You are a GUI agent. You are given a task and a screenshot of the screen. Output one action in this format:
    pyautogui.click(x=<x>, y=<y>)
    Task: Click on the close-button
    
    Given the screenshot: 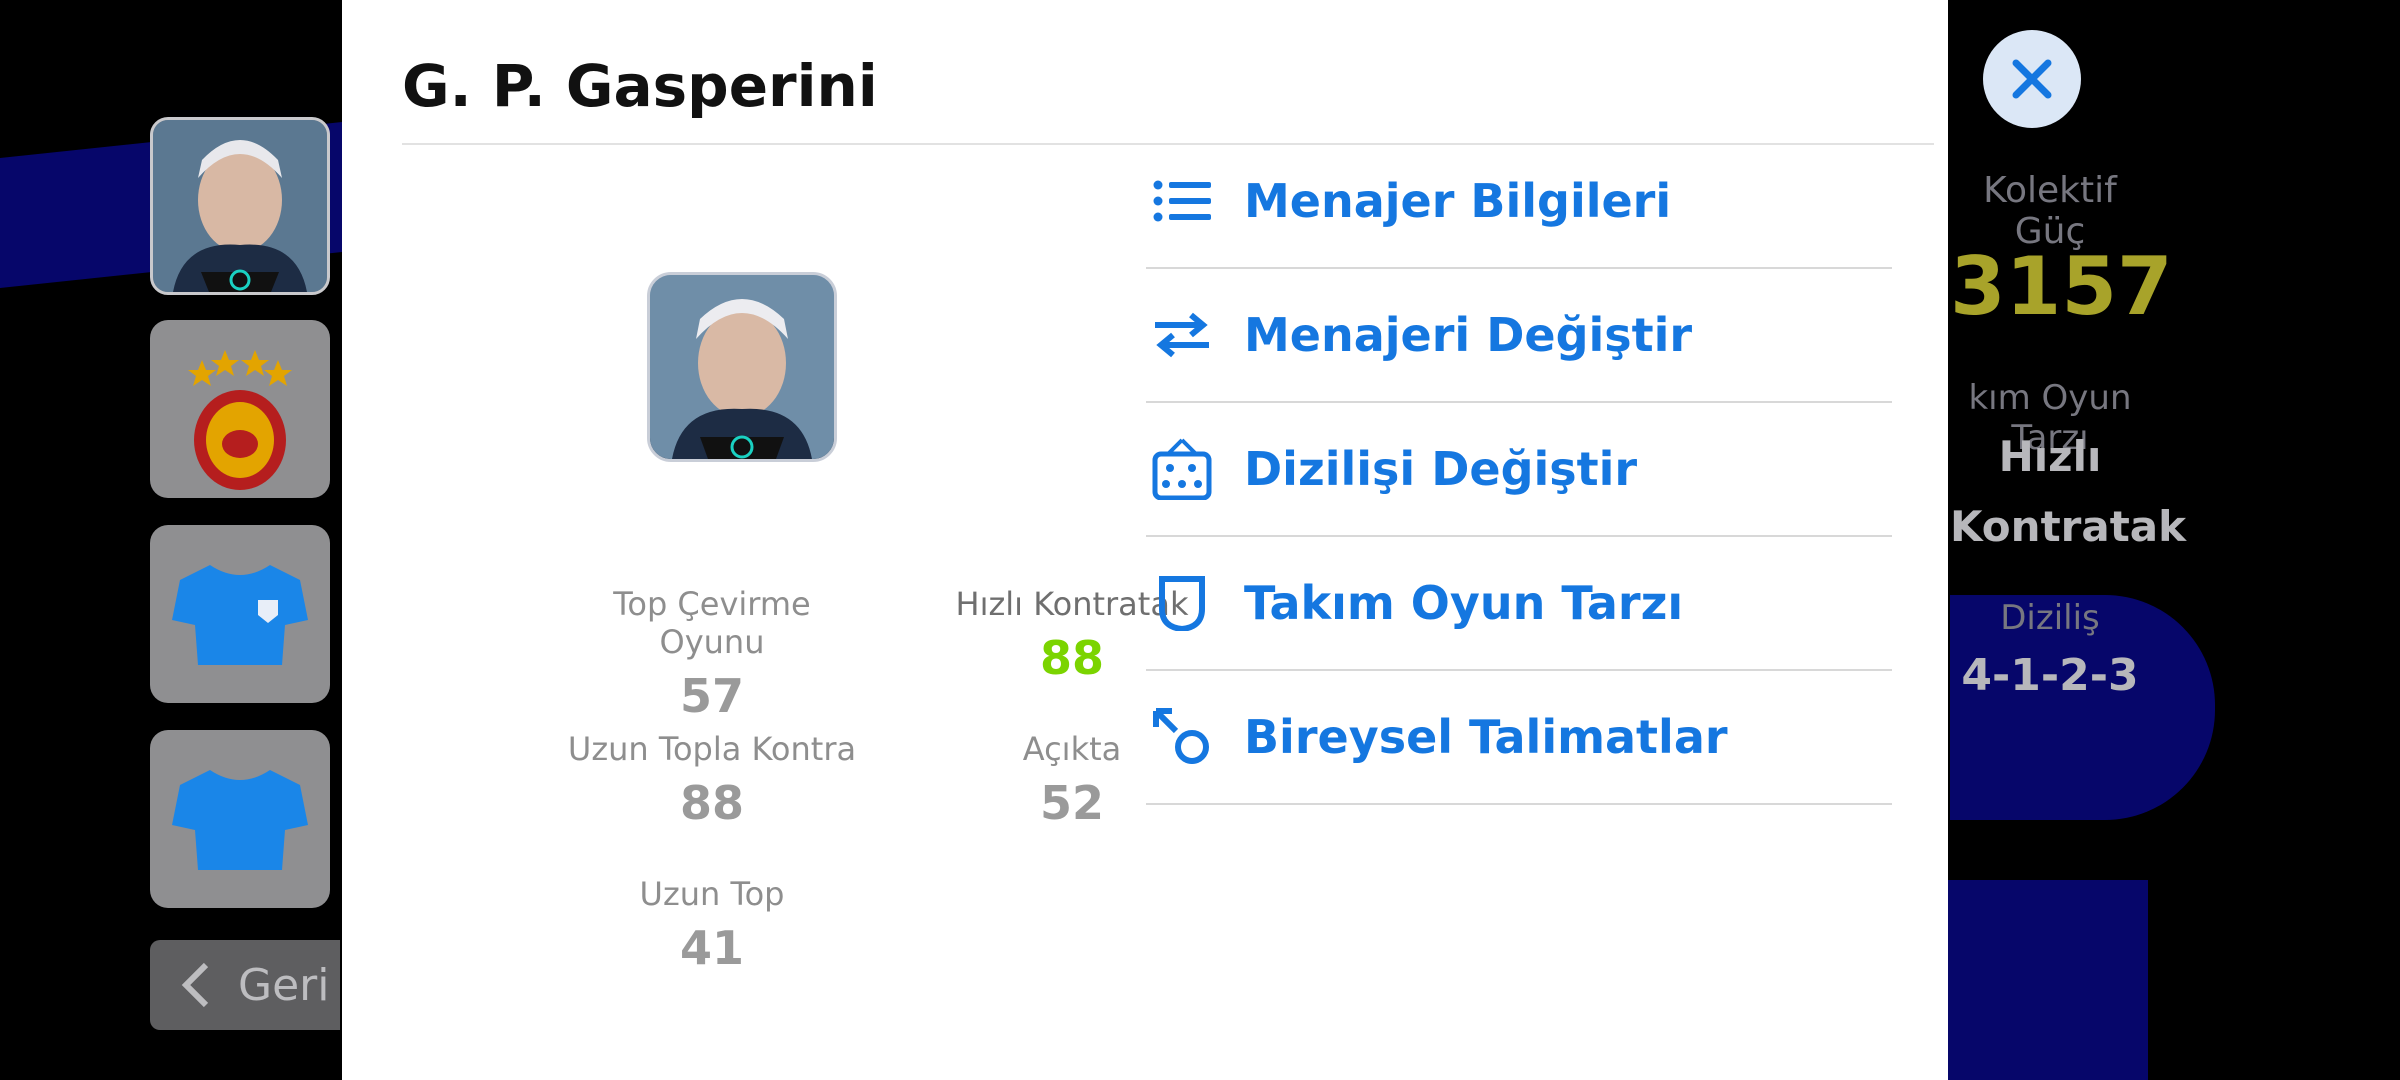 What is the action you would take?
    pyautogui.click(x=2032, y=79)
    